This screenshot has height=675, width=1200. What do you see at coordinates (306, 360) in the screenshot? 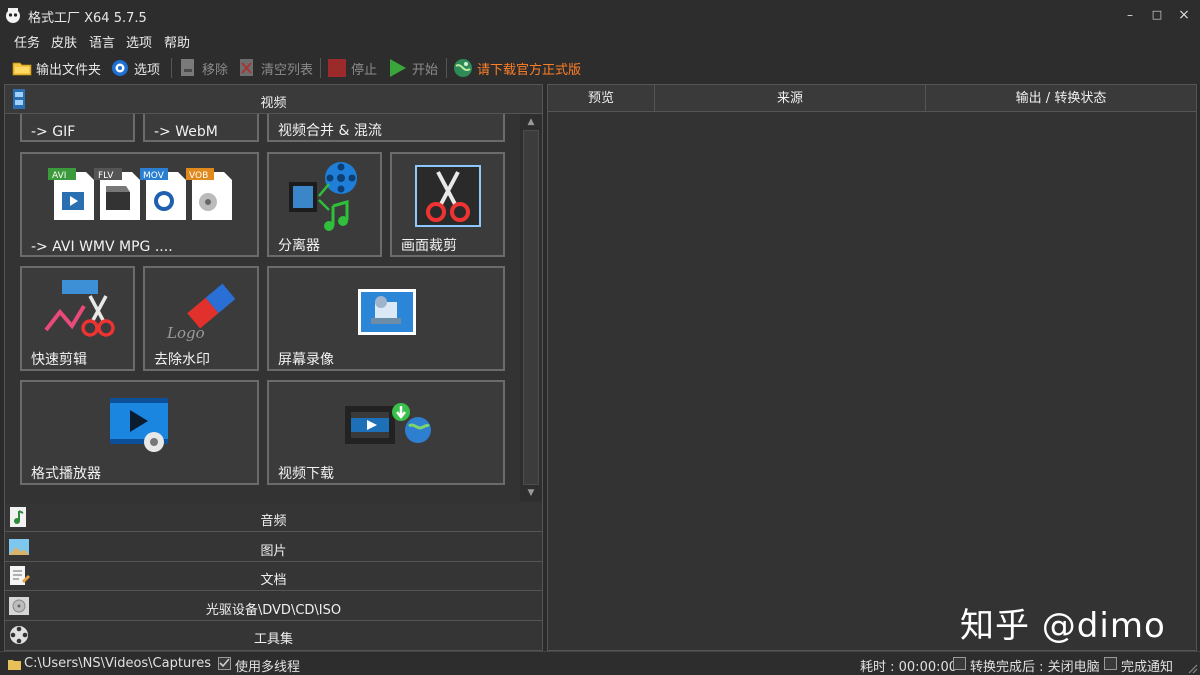
I see `tile-screen-record-label: 屏幕录像` at bounding box center [306, 360].